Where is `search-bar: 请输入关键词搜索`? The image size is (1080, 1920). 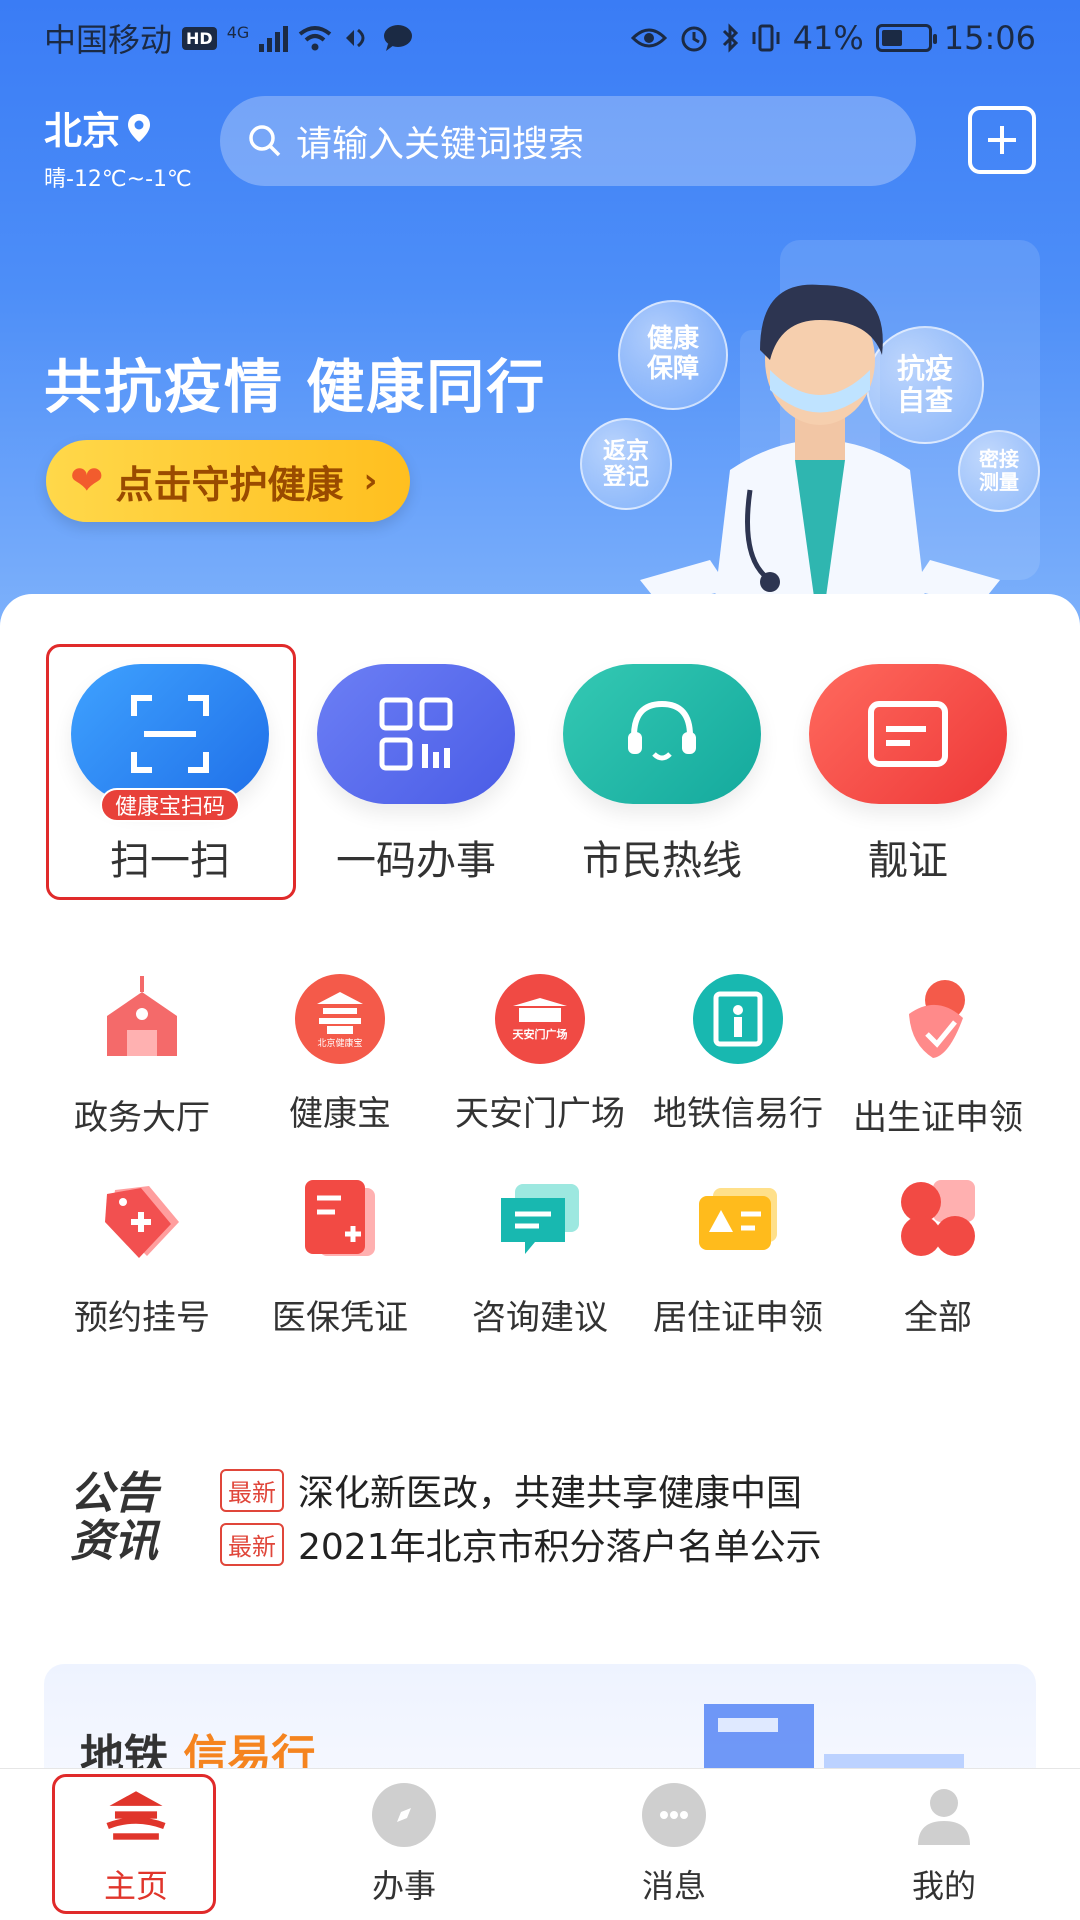 search-bar: 请输入关键词搜索 is located at coordinates (568, 141).